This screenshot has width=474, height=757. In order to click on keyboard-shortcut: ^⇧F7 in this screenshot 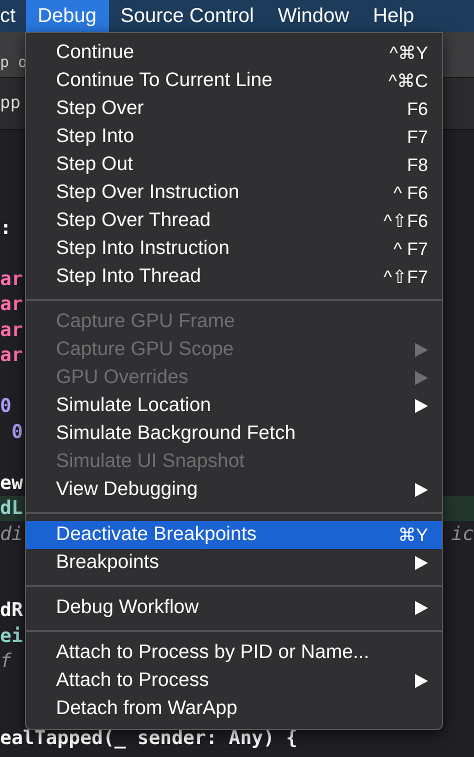, I will do `click(406, 277)`.